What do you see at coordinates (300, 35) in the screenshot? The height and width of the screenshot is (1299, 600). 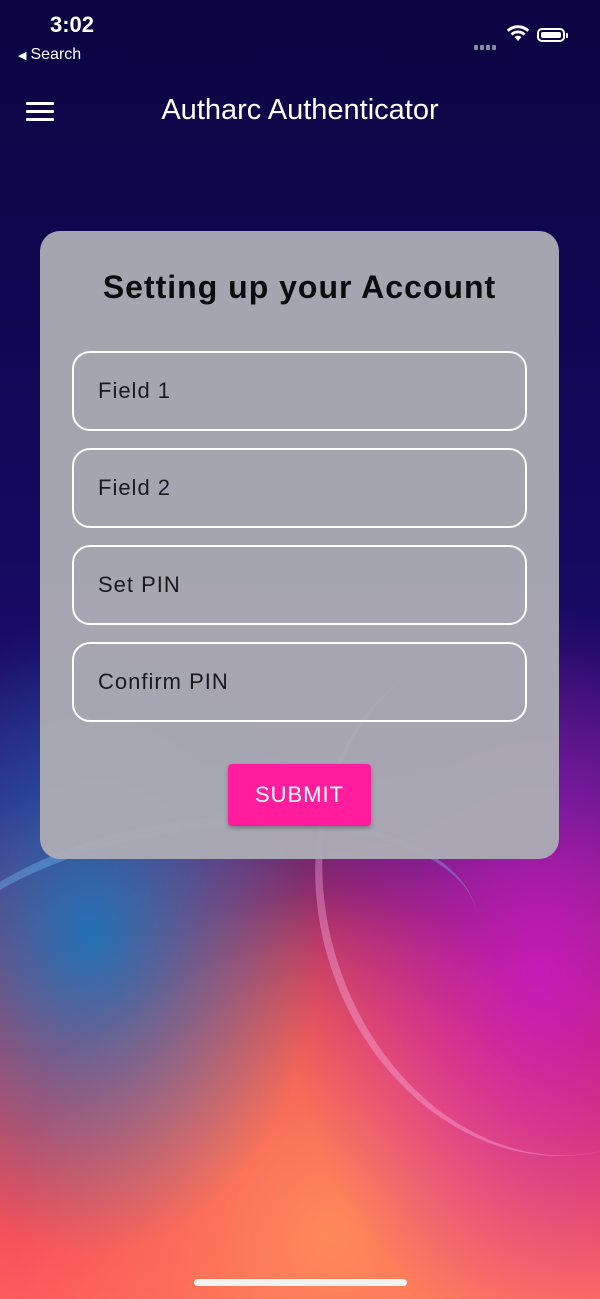 I see `status-bar: 3:02 ◀ Search` at bounding box center [300, 35].